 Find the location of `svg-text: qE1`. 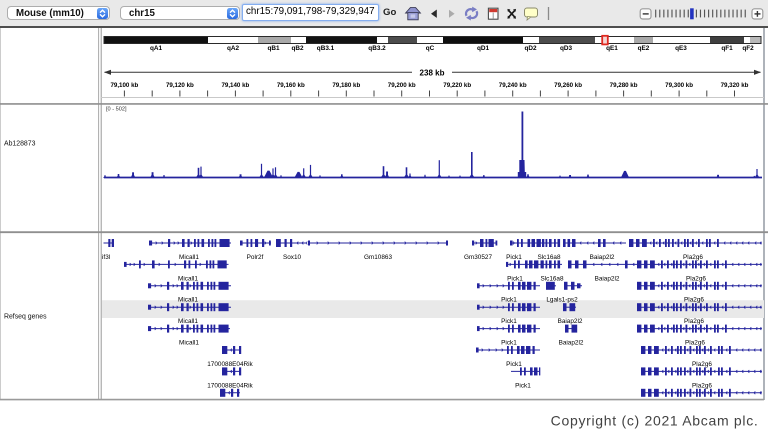

svg-text: qE1 is located at coordinates (612, 48).